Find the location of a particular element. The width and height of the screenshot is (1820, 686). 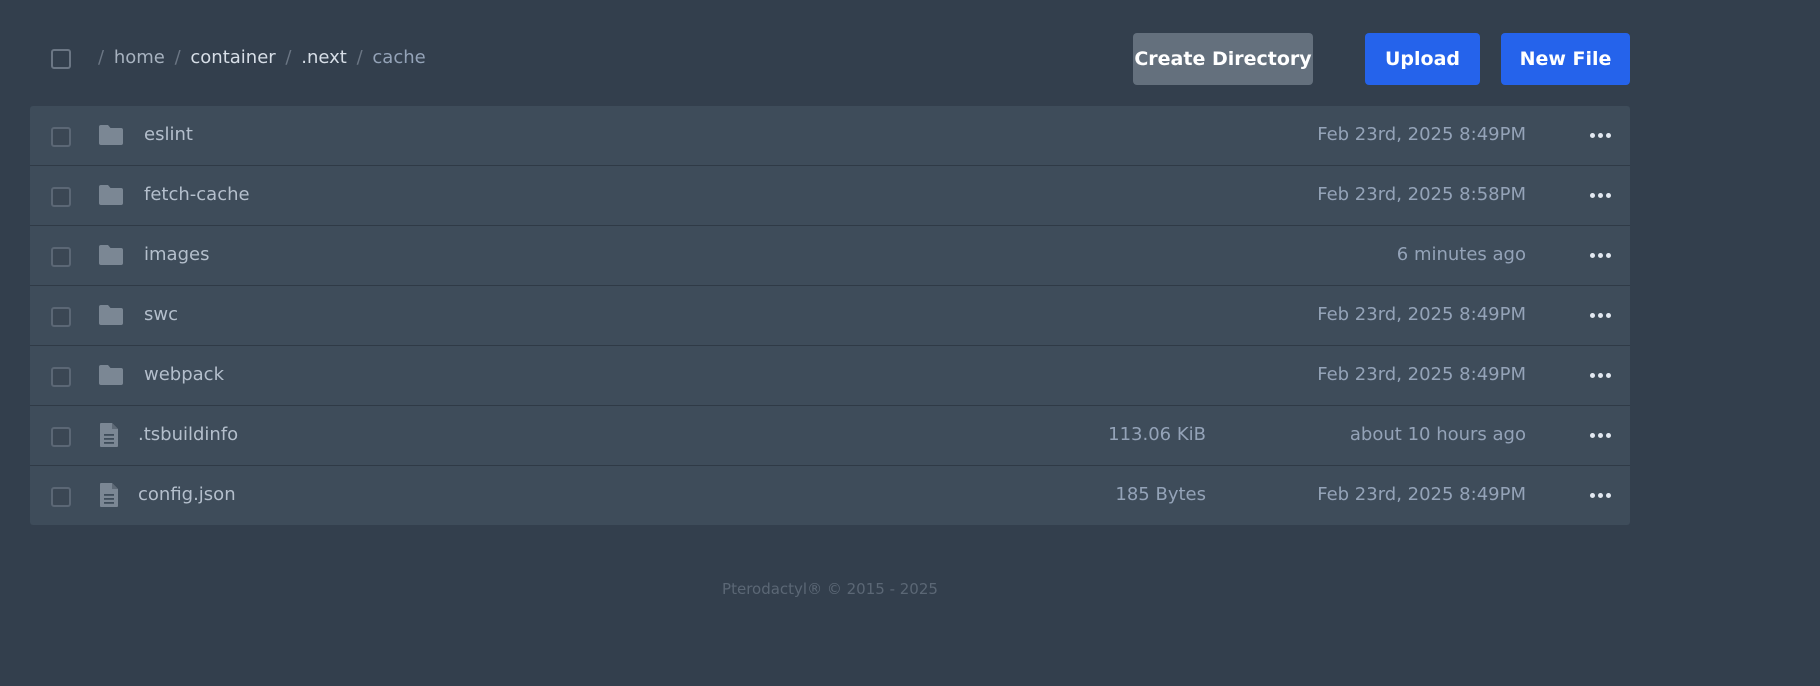

breadcrumb: / home / container / .next / cache is located at coordinates (260, 57).